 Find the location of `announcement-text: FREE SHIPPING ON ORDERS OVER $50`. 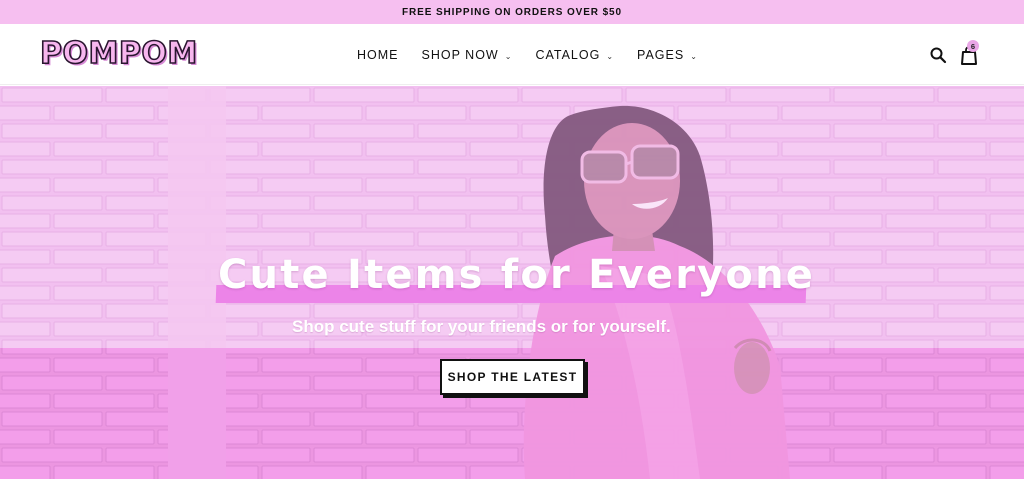

announcement-text: FREE SHIPPING ON ORDERS OVER $50 is located at coordinates (512, 12).